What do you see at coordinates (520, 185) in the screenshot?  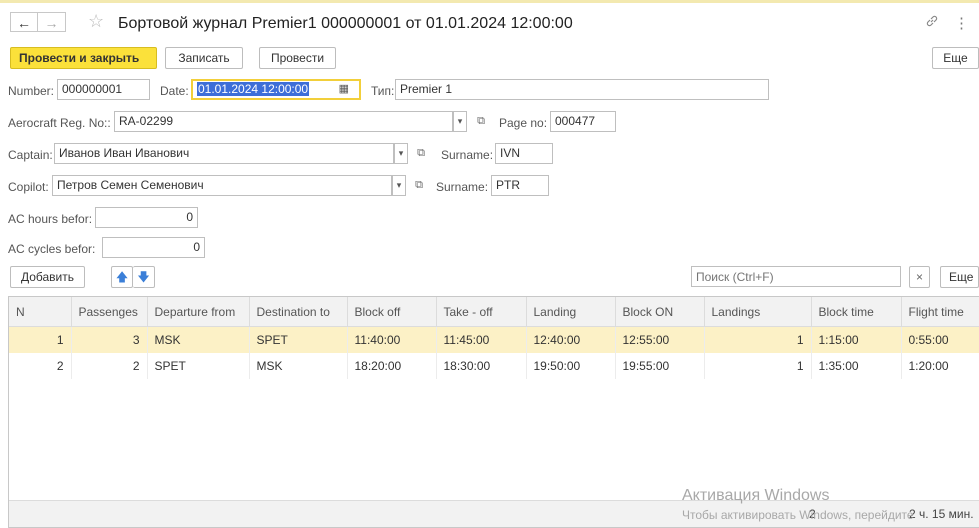 I see `copilot-surname-field: PTR` at bounding box center [520, 185].